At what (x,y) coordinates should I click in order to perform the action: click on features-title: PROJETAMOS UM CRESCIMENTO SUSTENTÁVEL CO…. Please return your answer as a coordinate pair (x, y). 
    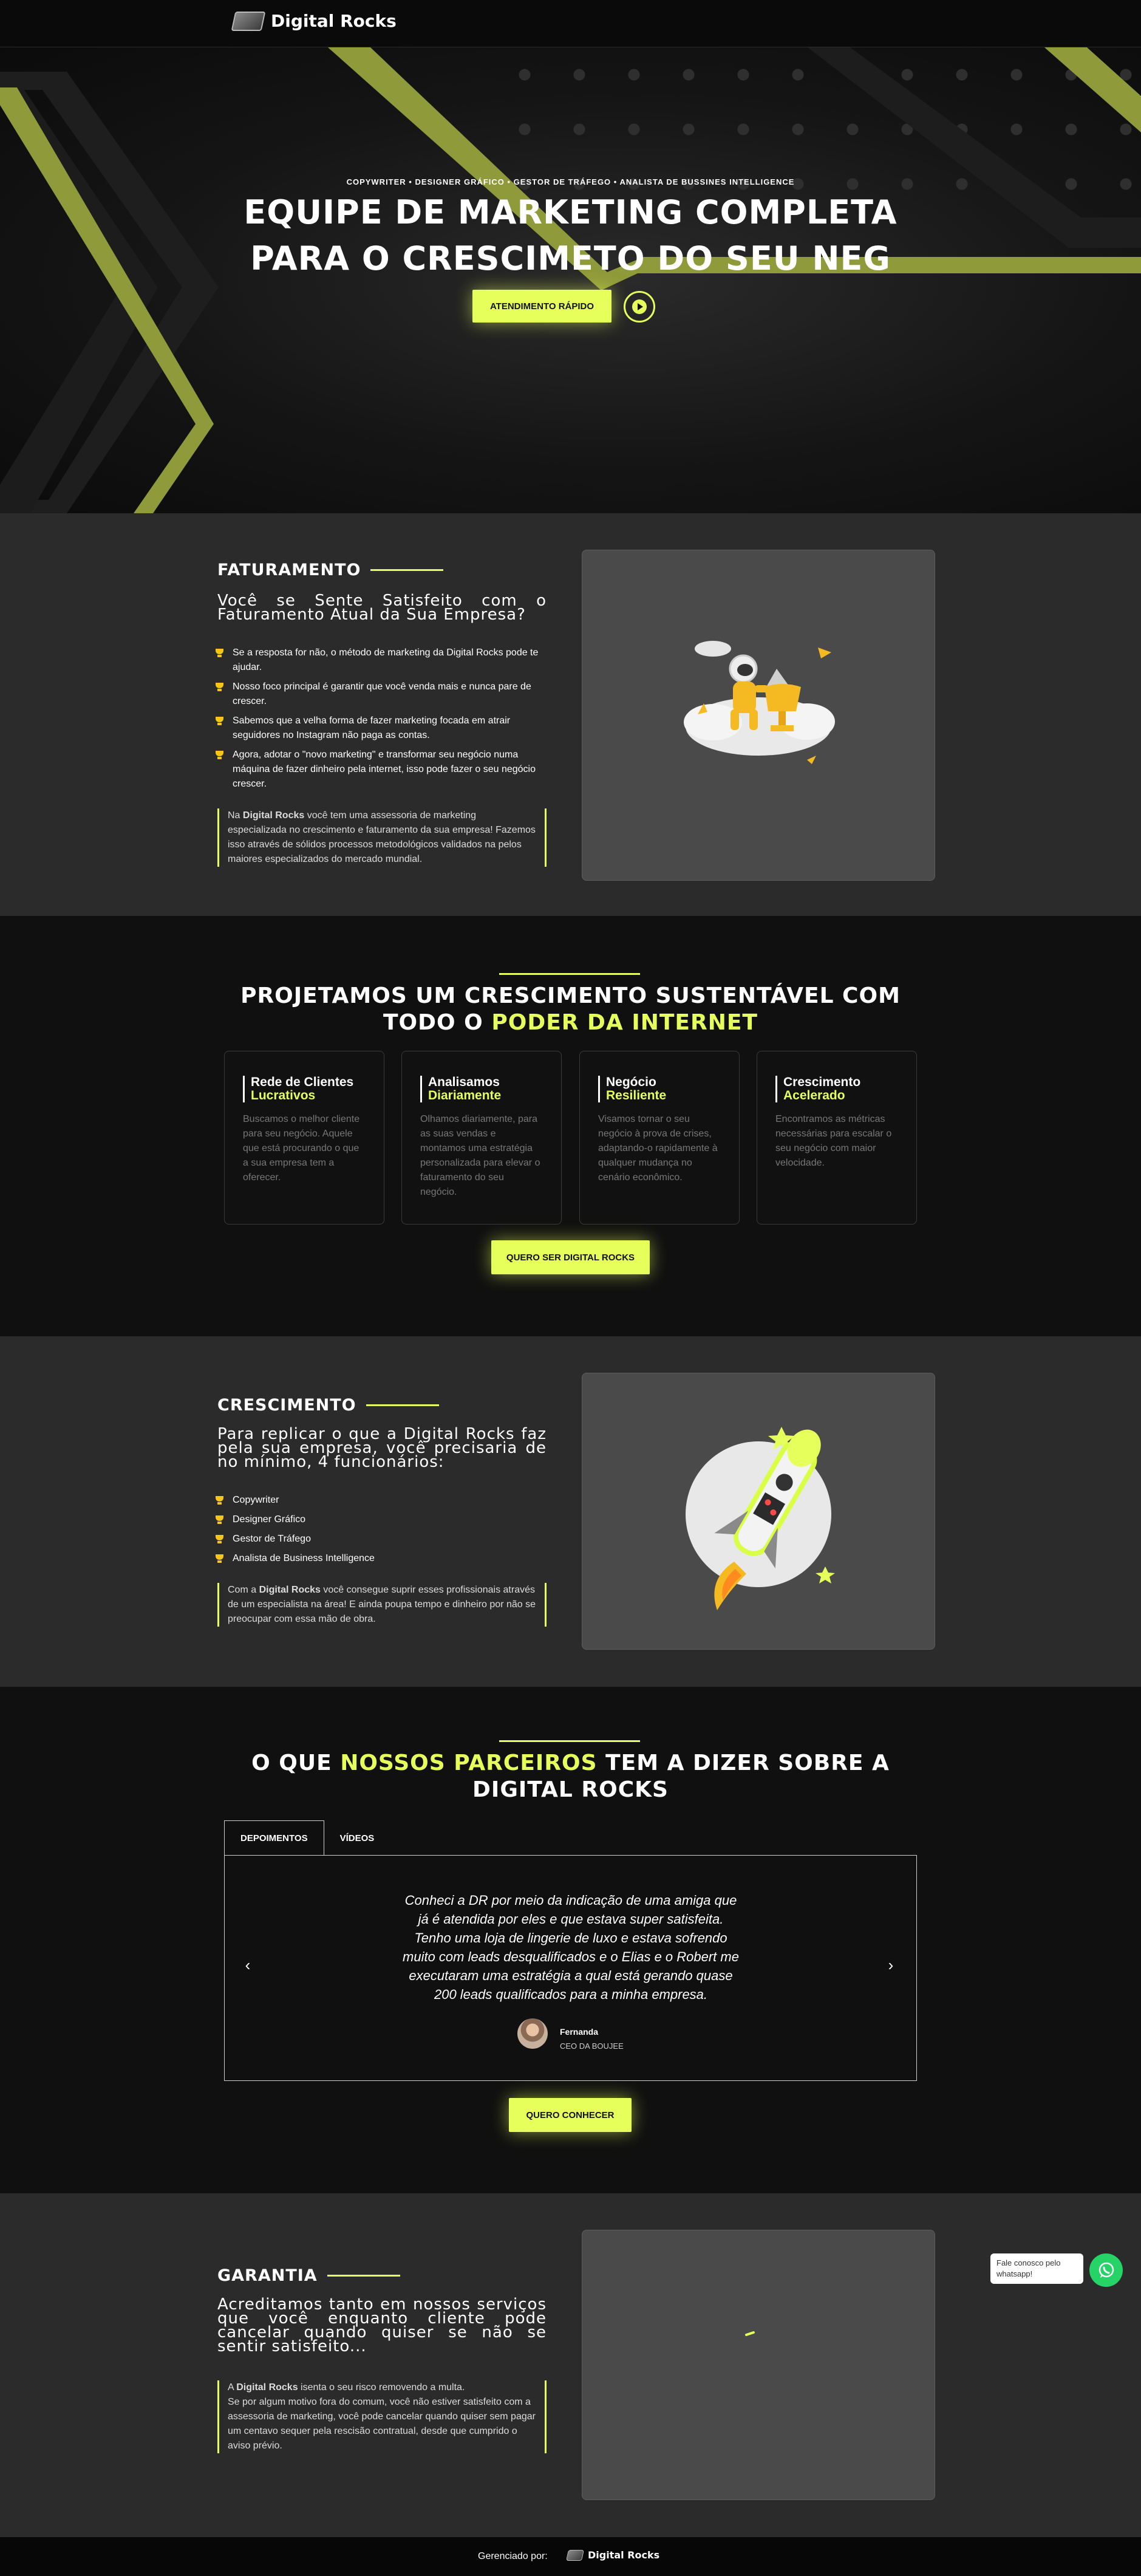
    Looking at the image, I should click on (570, 1009).